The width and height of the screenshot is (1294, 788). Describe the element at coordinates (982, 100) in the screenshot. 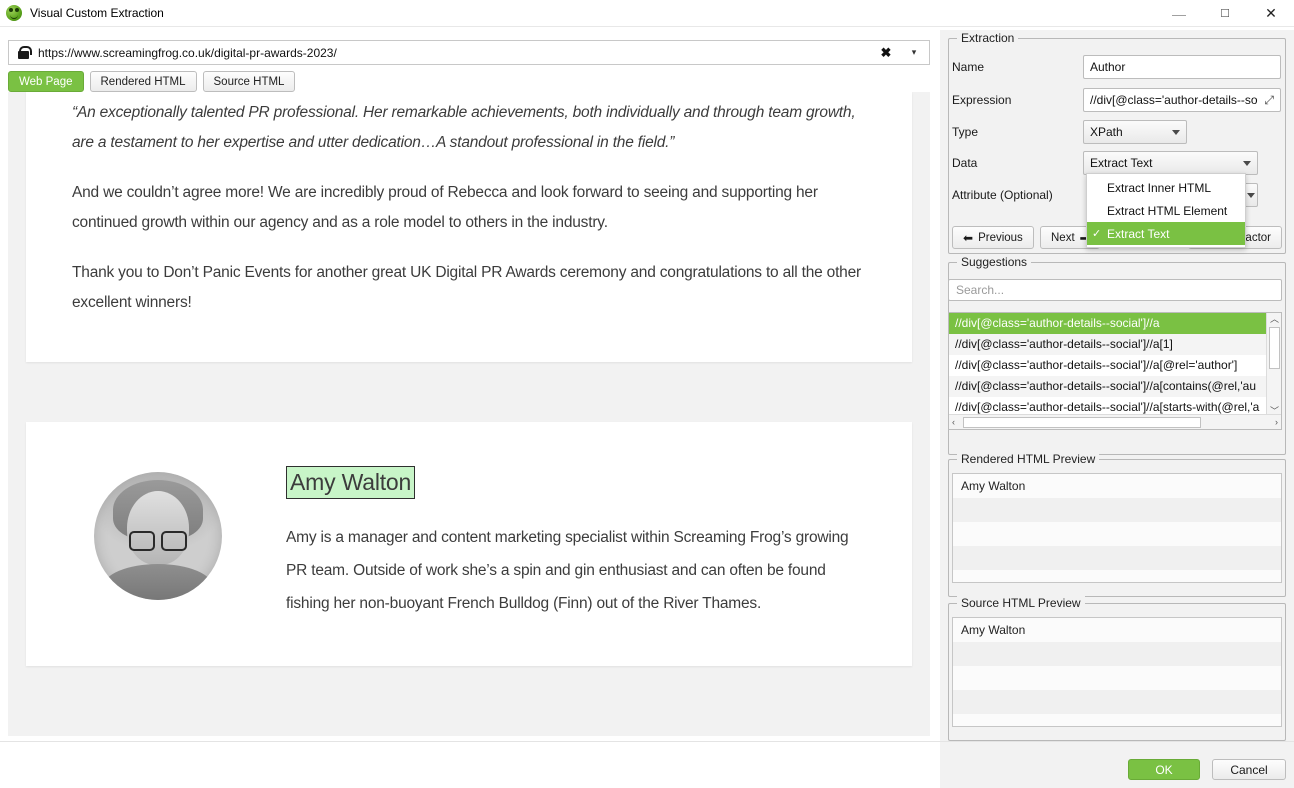

I see `expression-label: Expression` at that location.